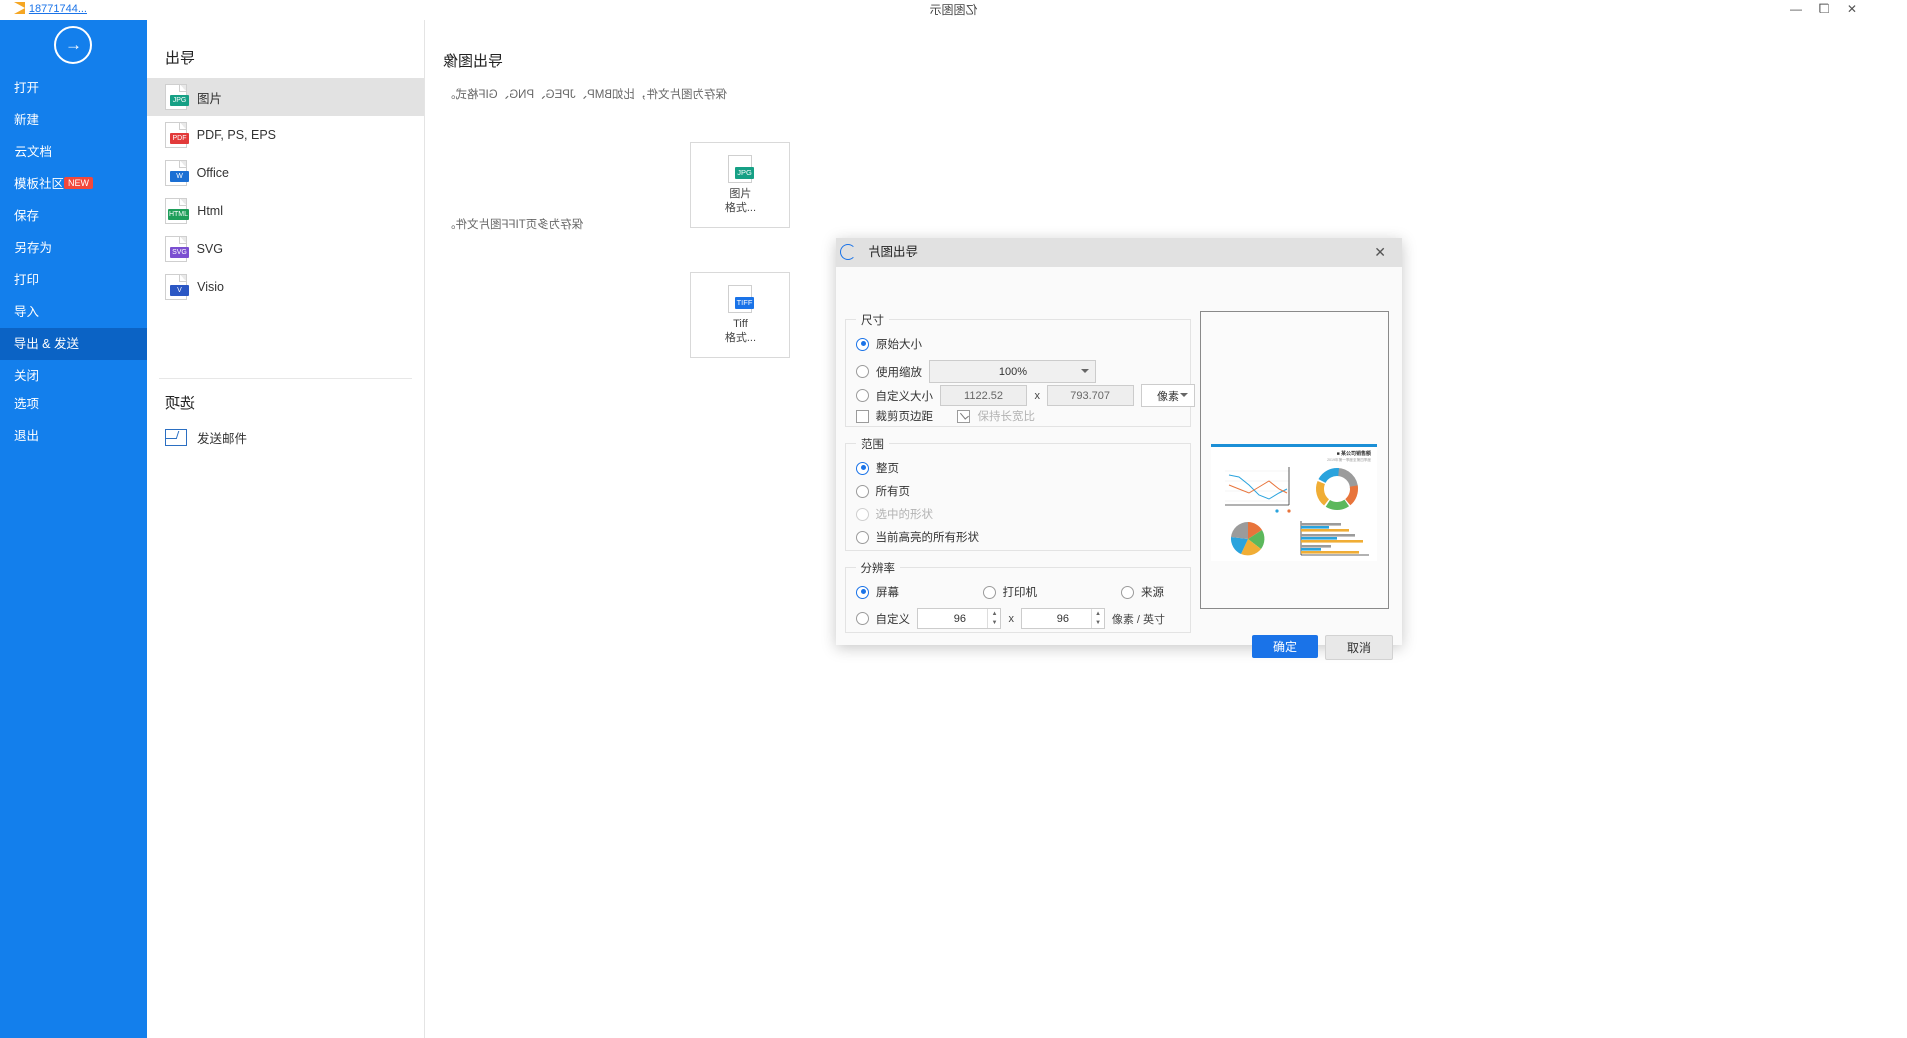  Describe the element at coordinates (73, 404) in the screenshot. I see `rail-item-options: 选项` at that location.